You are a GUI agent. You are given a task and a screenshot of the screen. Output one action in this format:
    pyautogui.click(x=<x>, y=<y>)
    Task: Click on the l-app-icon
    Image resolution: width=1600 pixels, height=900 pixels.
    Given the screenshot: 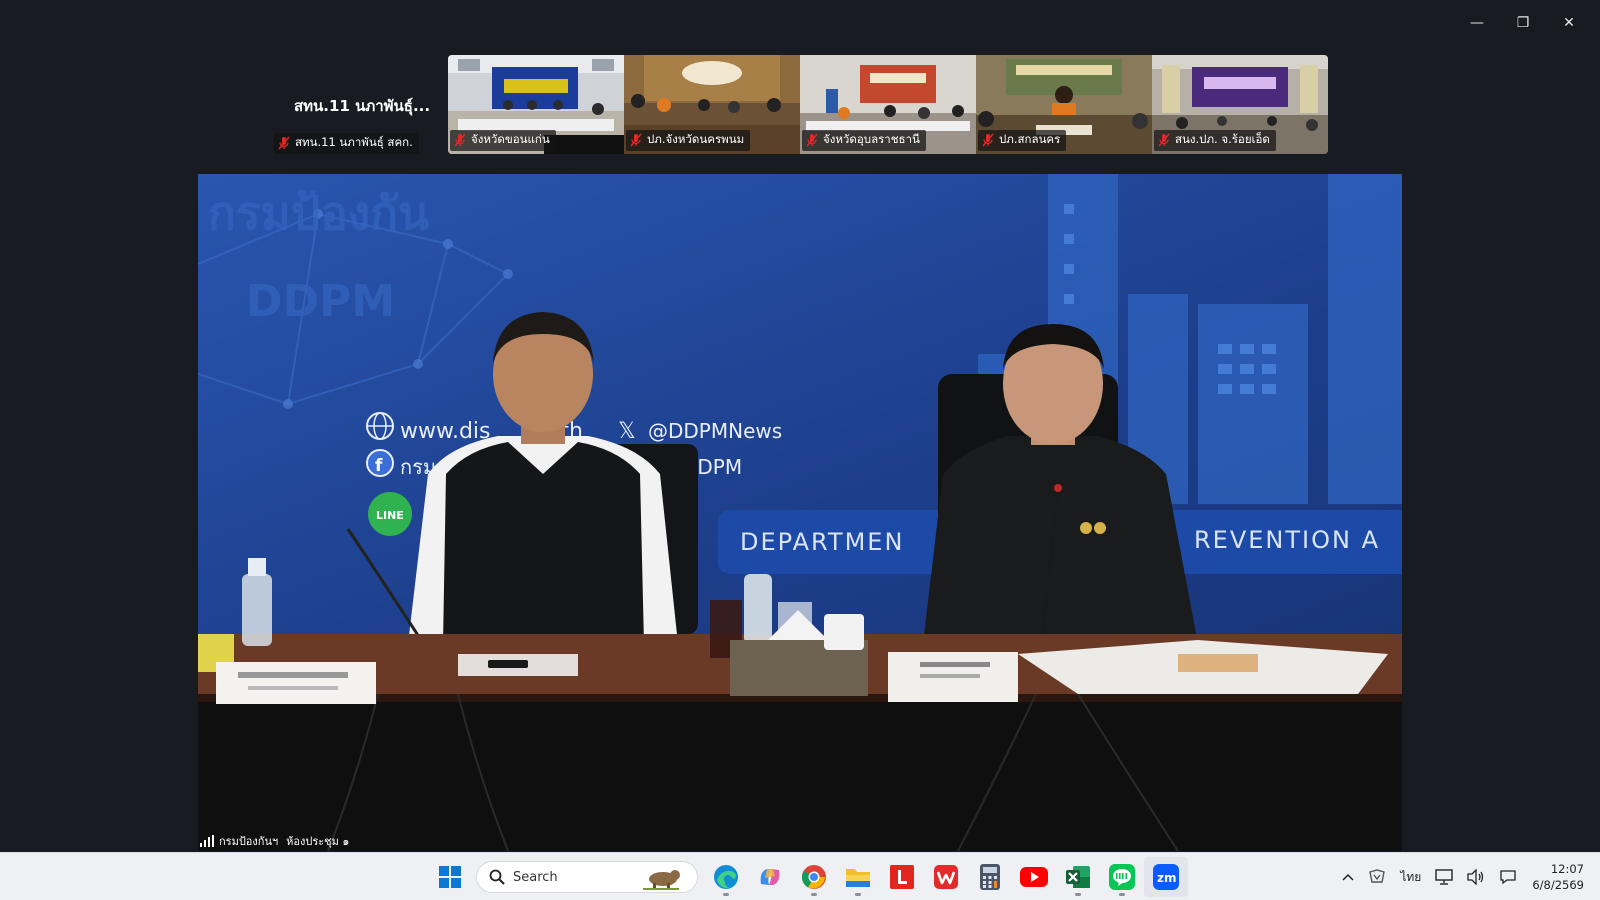 What is the action you would take?
    pyautogui.click(x=902, y=877)
    